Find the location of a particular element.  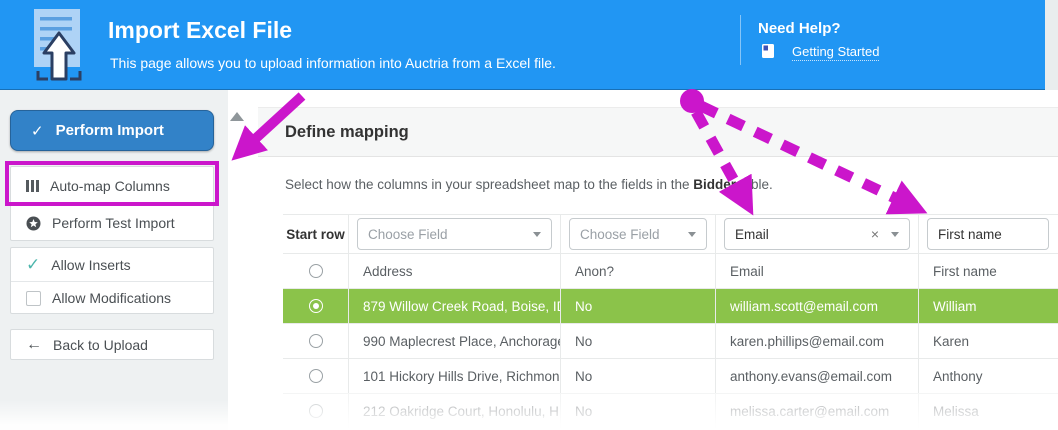

header-divider is located at coordinates (740, 40).